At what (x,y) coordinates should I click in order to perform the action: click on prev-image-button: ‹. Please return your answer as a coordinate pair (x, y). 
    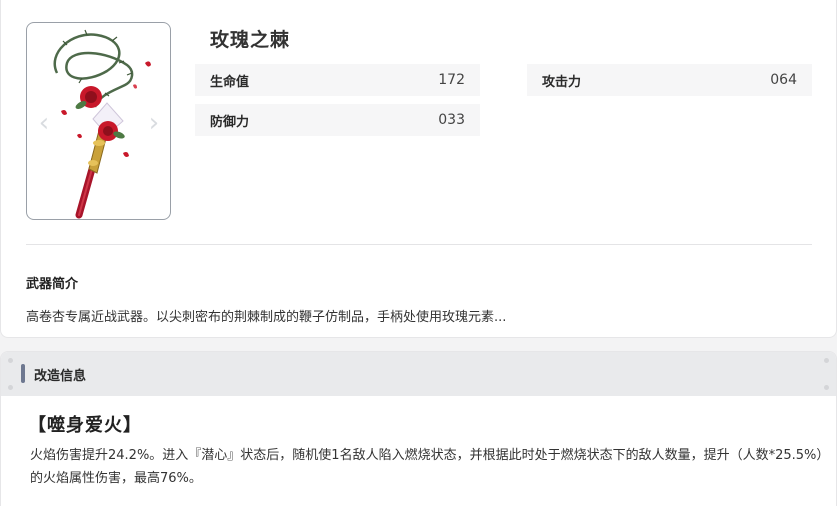
    Looking at the image, I should click on (44, 123).